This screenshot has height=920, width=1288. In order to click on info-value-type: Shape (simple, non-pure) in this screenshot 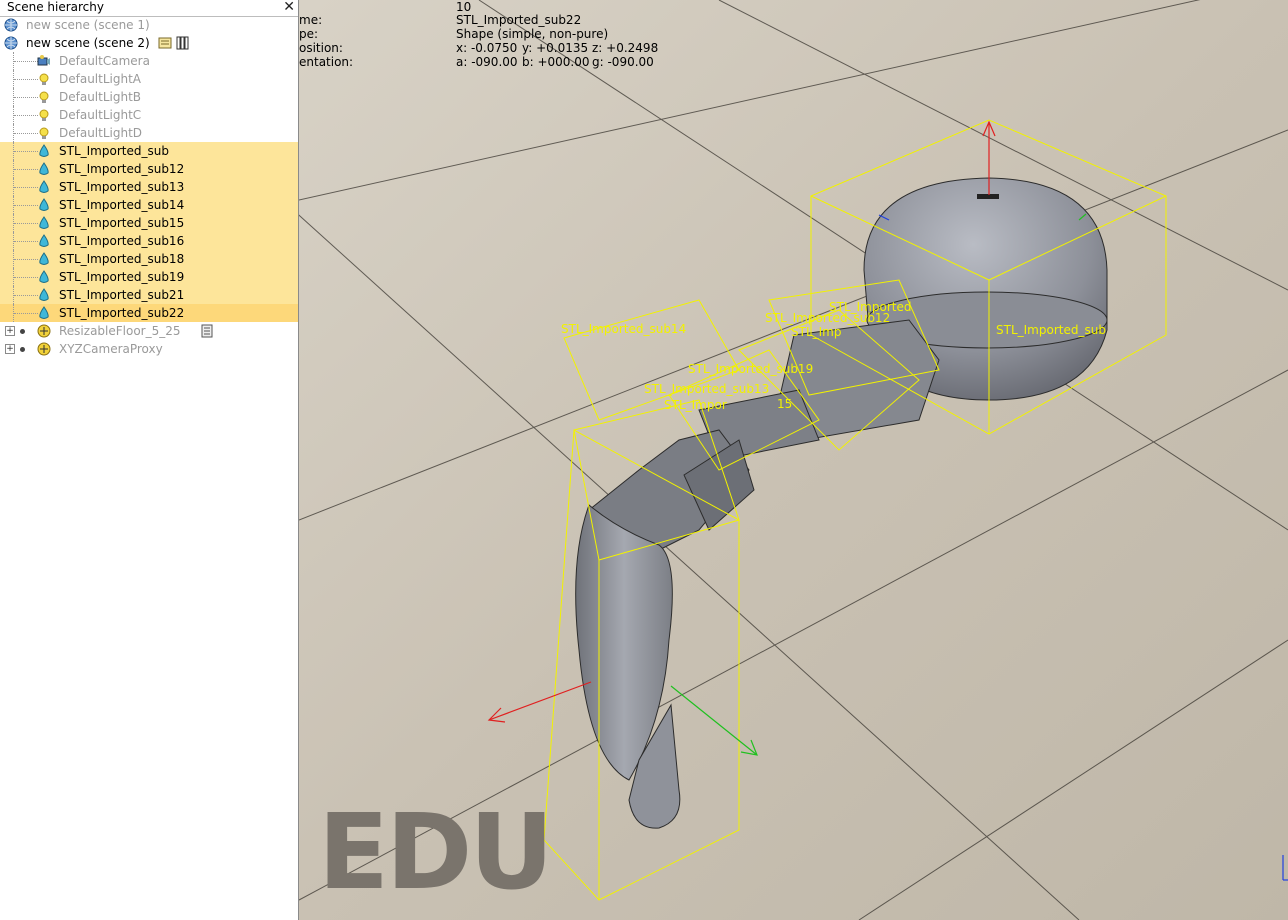, I will do `click(532, 34)`.